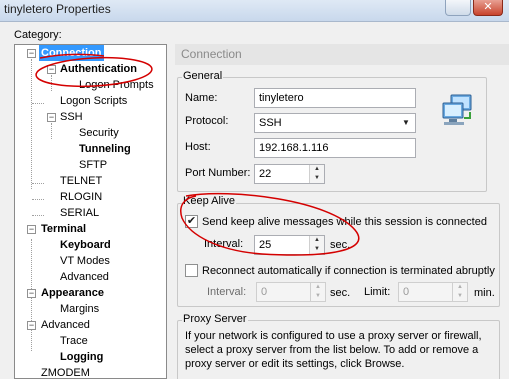 This screenshot has width=509, height=379. I want to click on protocol-value: SSH, so click(270, 123).